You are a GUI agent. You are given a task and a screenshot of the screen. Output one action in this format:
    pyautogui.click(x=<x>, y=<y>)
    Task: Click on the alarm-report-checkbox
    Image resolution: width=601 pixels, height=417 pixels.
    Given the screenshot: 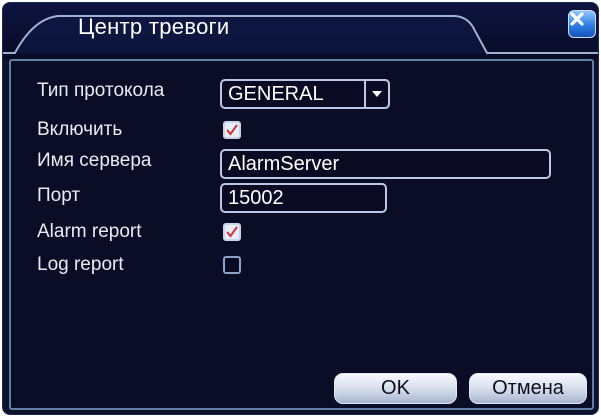 What is the action you would take?
    pyautogui.click(x=232, y=232)
    